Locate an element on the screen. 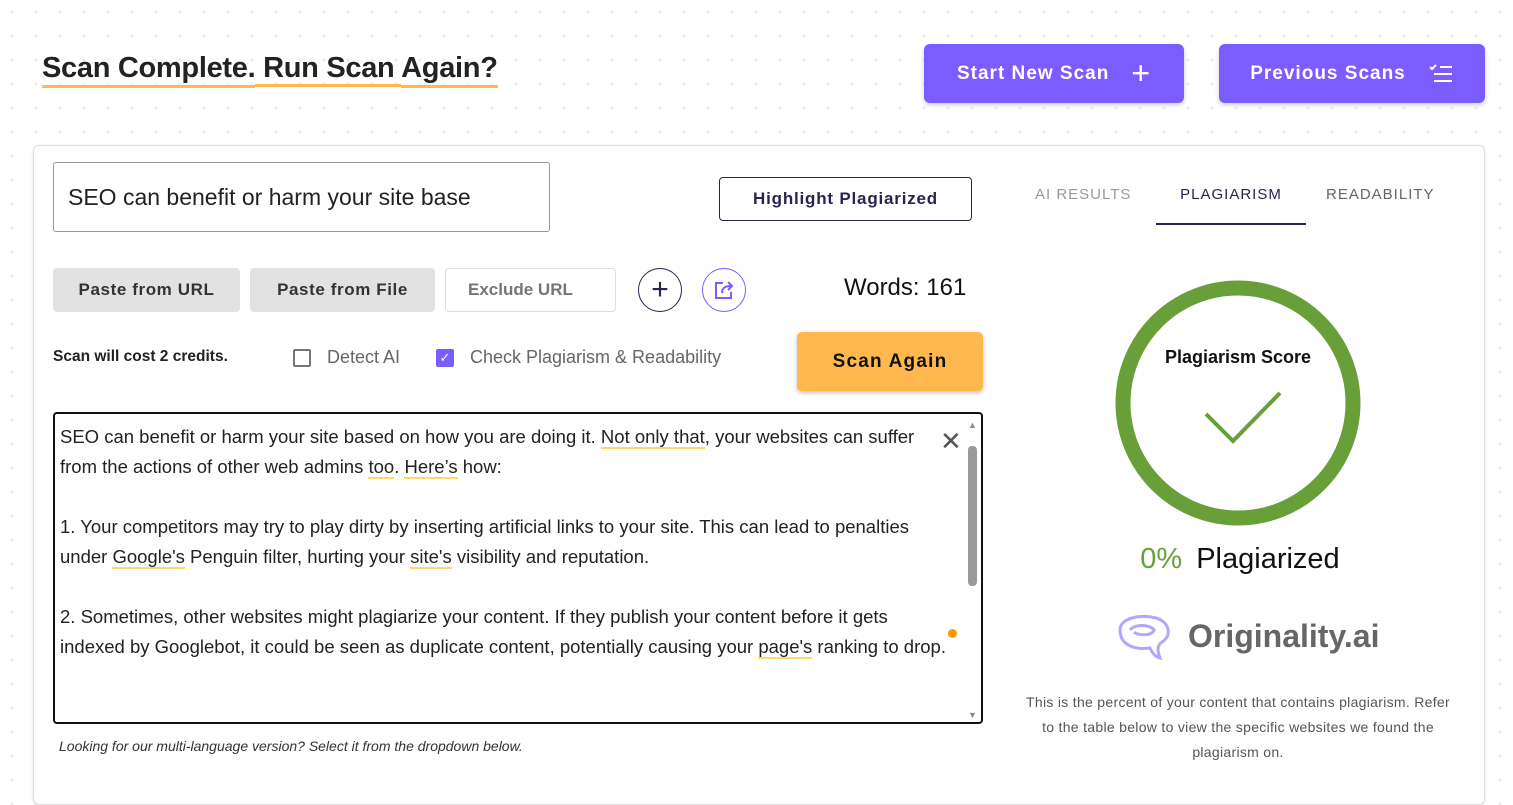 The image size is (1513, 805). flagged-phrase: too is located at coordinates (381, 467).